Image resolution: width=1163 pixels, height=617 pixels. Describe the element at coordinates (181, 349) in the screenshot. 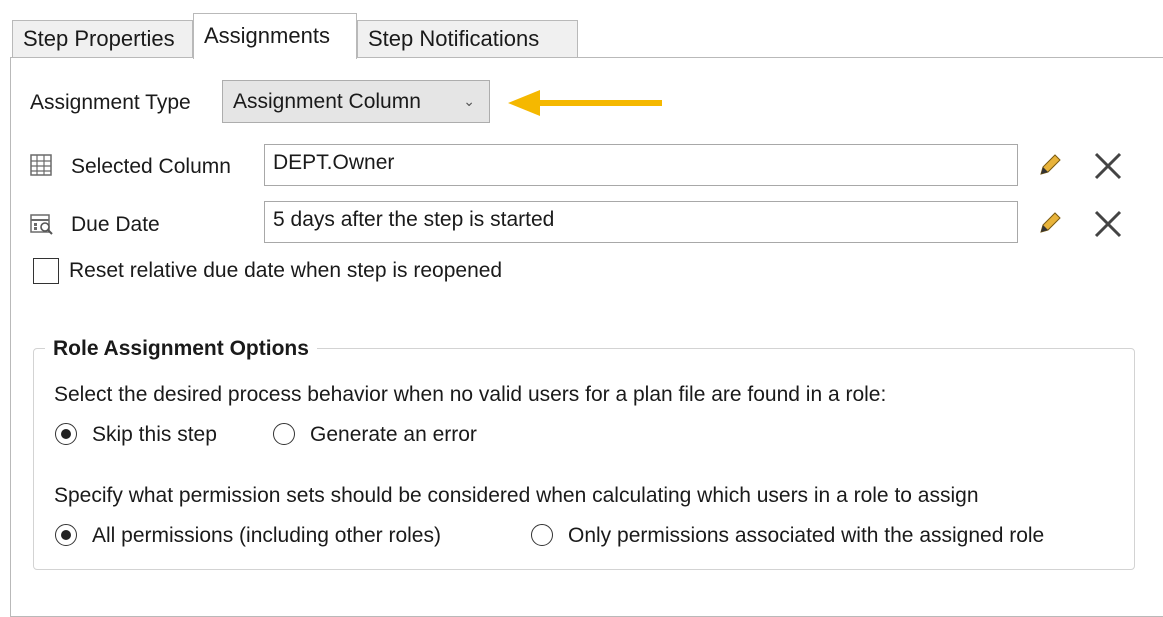

I see `role-assignment-options-title: Role Assignment Options` at that location.